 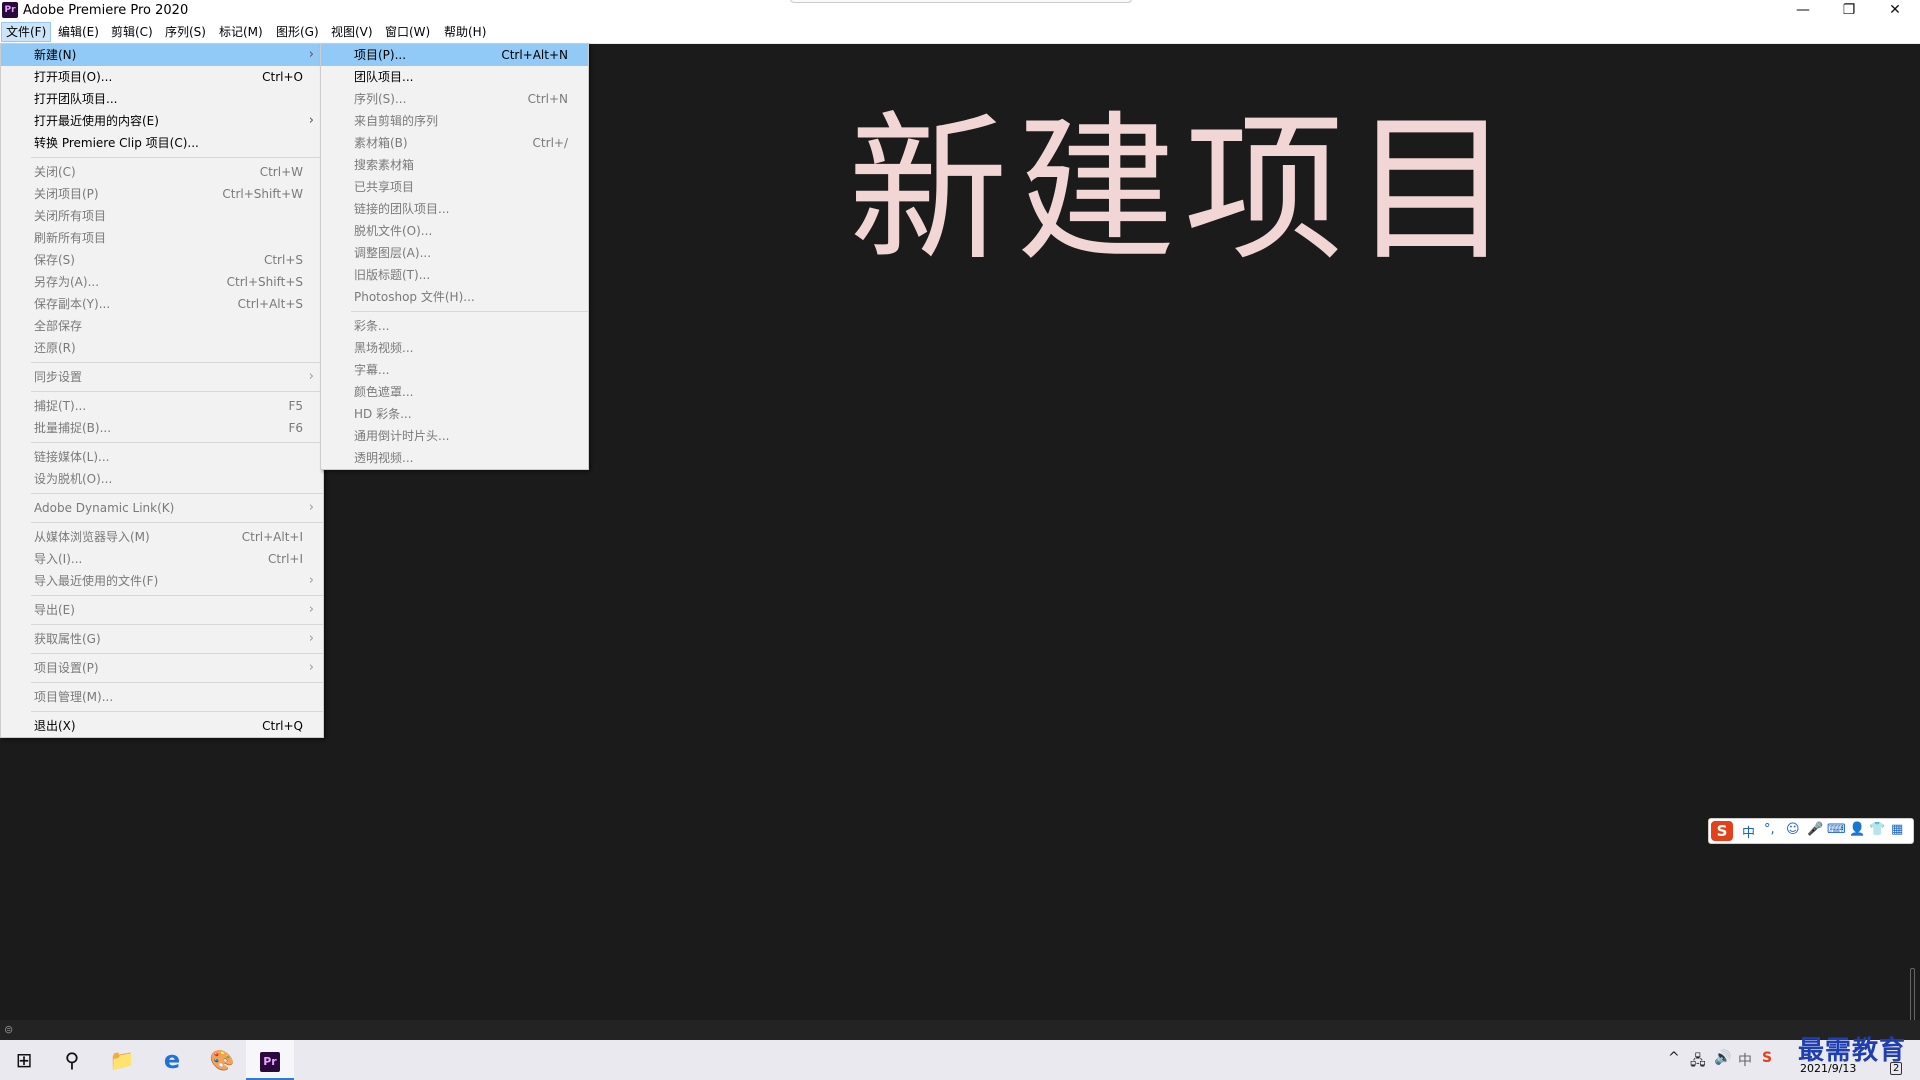 What do you see at coordinates (162, 282) in the screenshot?
I see `file-menu-item: 另存为(A)... Ctrl+Shift+S` at bounding box center [162, 282].